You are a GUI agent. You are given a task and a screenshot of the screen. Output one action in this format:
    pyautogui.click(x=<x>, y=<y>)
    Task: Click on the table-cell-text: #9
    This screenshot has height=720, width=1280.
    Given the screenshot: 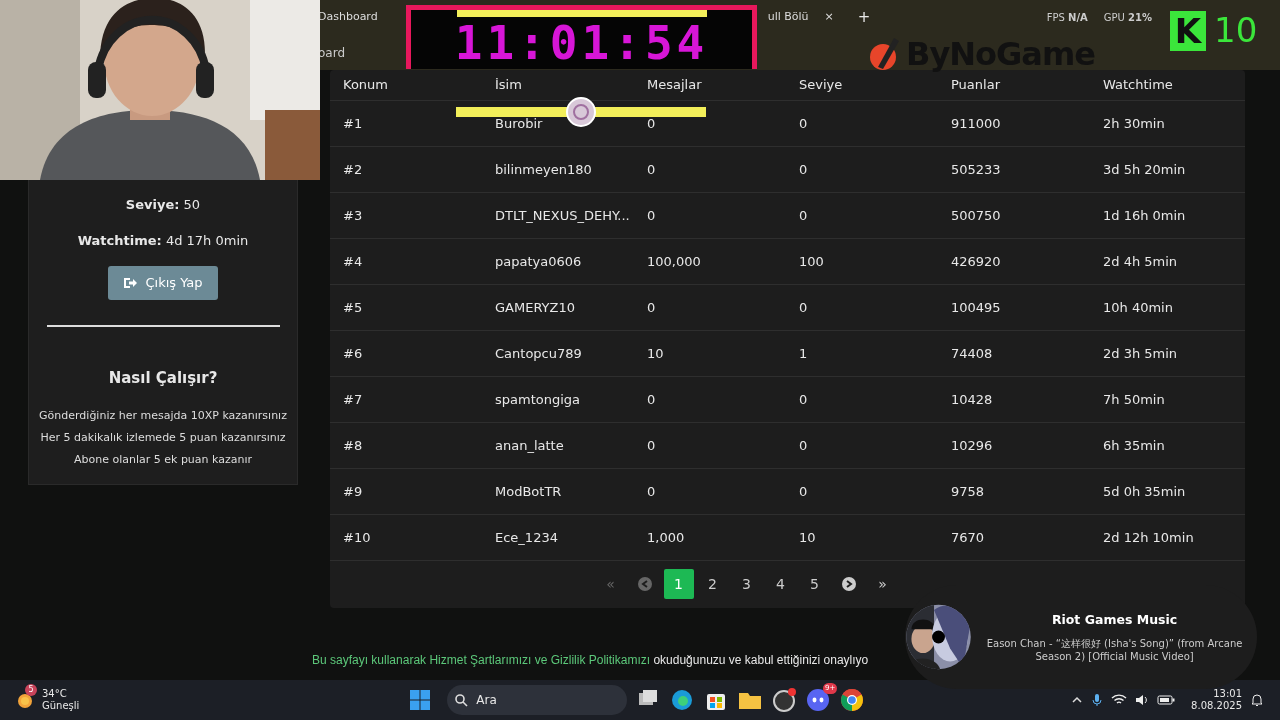 What is the action you would take?
    pyautogui.click(x=353, y=491)
    